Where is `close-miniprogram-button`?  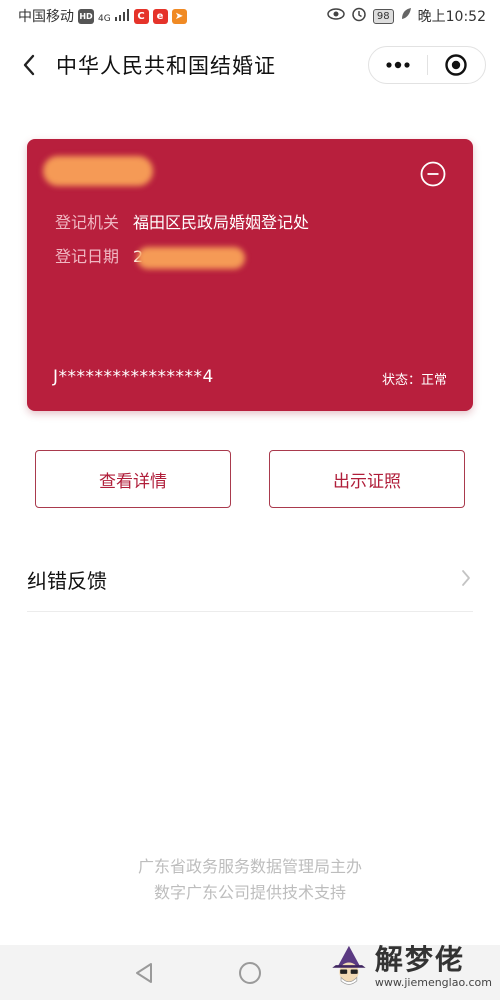
close-miniprogram-button is located at coordinates (457, 65).